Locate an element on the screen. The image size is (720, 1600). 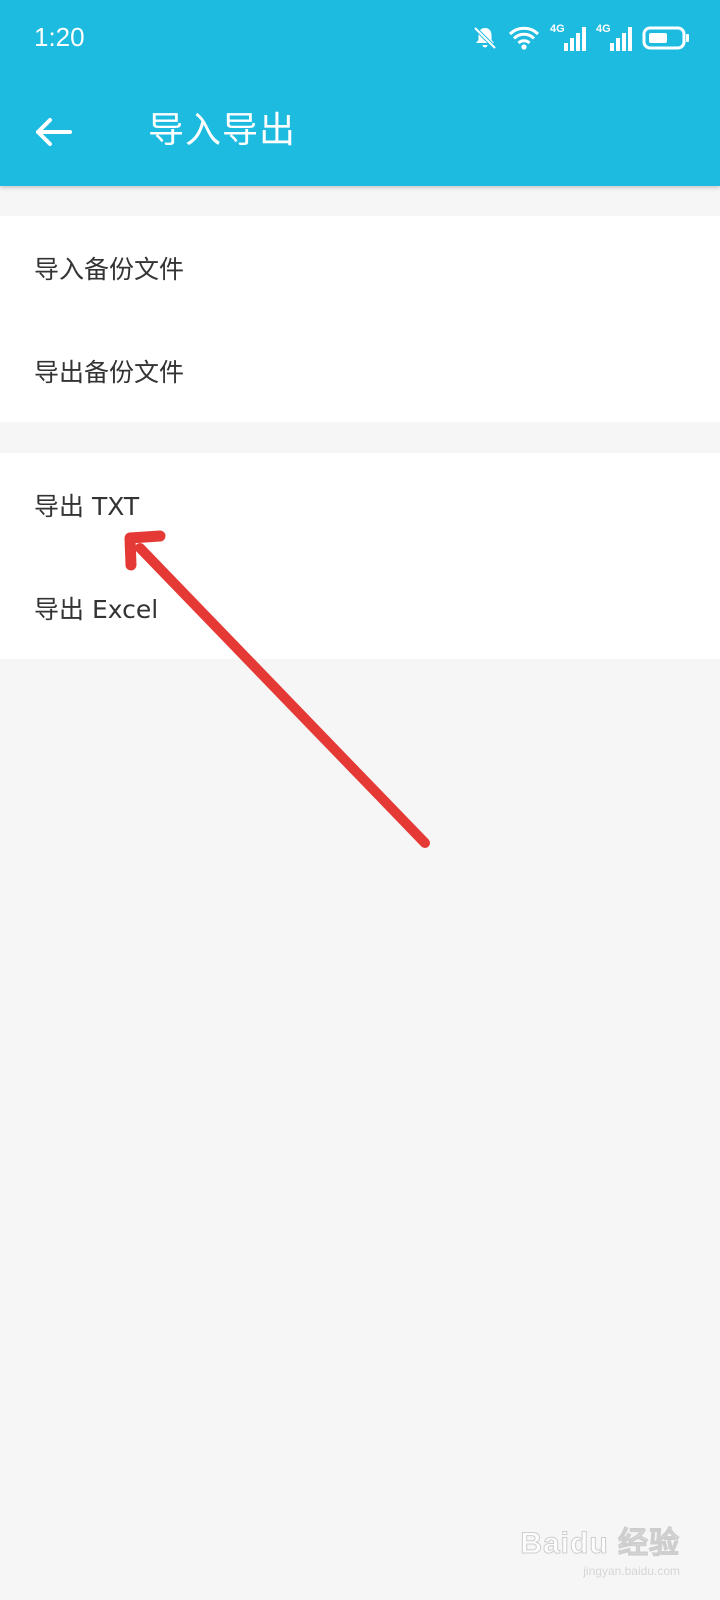
back-button is located at coordinates (54, 134).